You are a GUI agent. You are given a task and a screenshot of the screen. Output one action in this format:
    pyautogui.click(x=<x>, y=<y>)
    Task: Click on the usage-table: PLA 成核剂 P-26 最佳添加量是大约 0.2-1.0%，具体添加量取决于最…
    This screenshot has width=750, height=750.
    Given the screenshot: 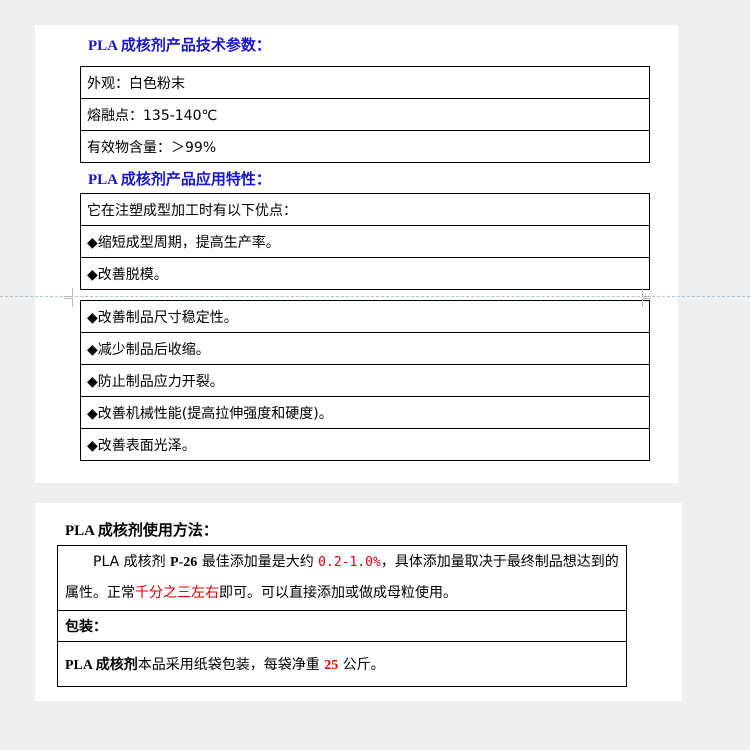 What is the action you would take?
    pyautogui.click(x=342, y=616)
    